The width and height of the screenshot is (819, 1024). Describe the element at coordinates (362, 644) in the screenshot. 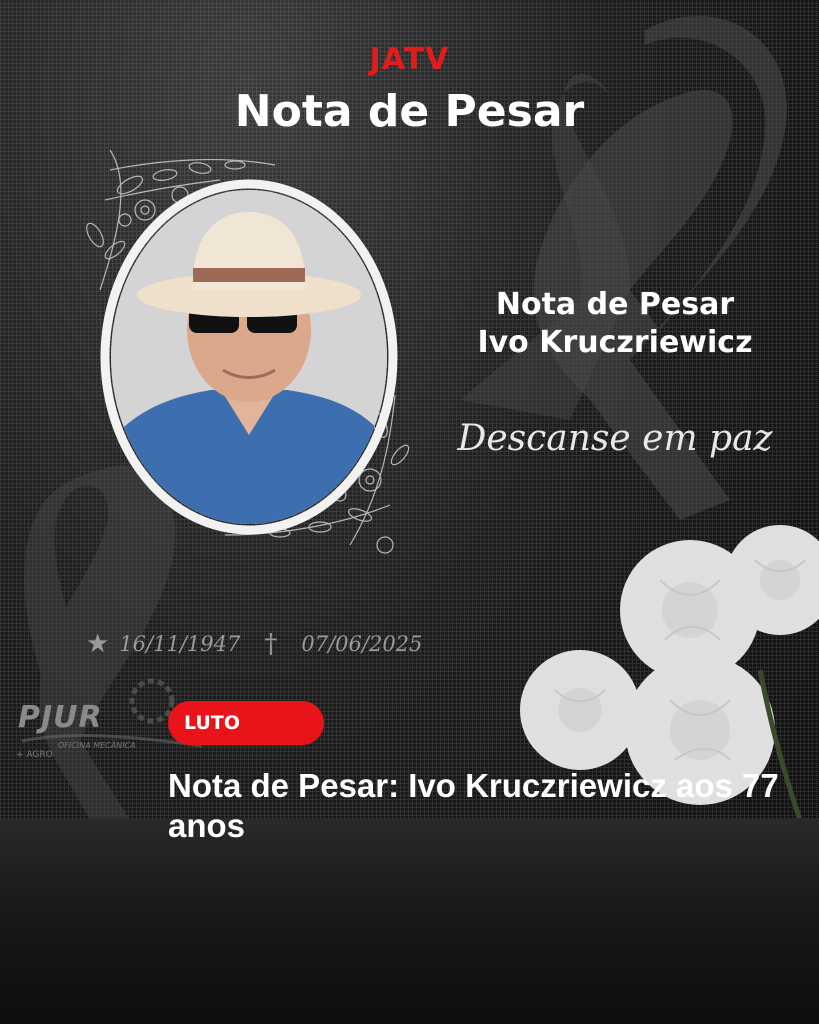

I see `death-date: 07/06/2025` at that location.